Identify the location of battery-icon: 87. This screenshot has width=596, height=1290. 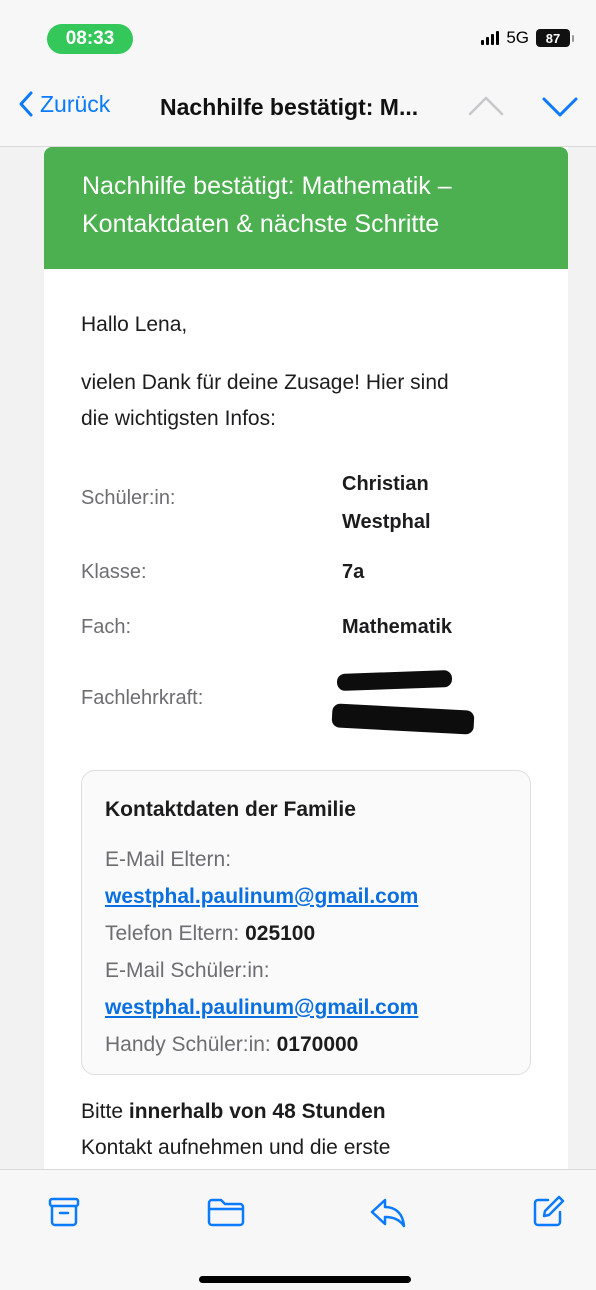
(553, 38).